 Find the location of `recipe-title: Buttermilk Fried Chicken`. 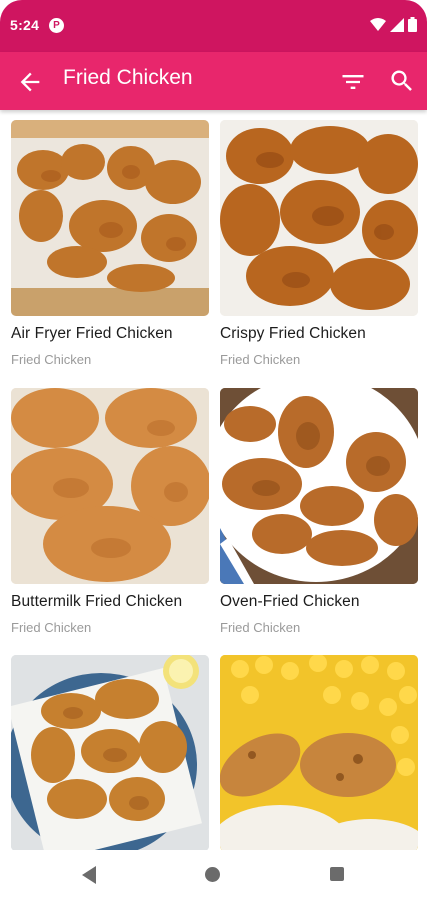

recipe-title: Buttermilk Fried Chicken is located at coordinates (97, 601).